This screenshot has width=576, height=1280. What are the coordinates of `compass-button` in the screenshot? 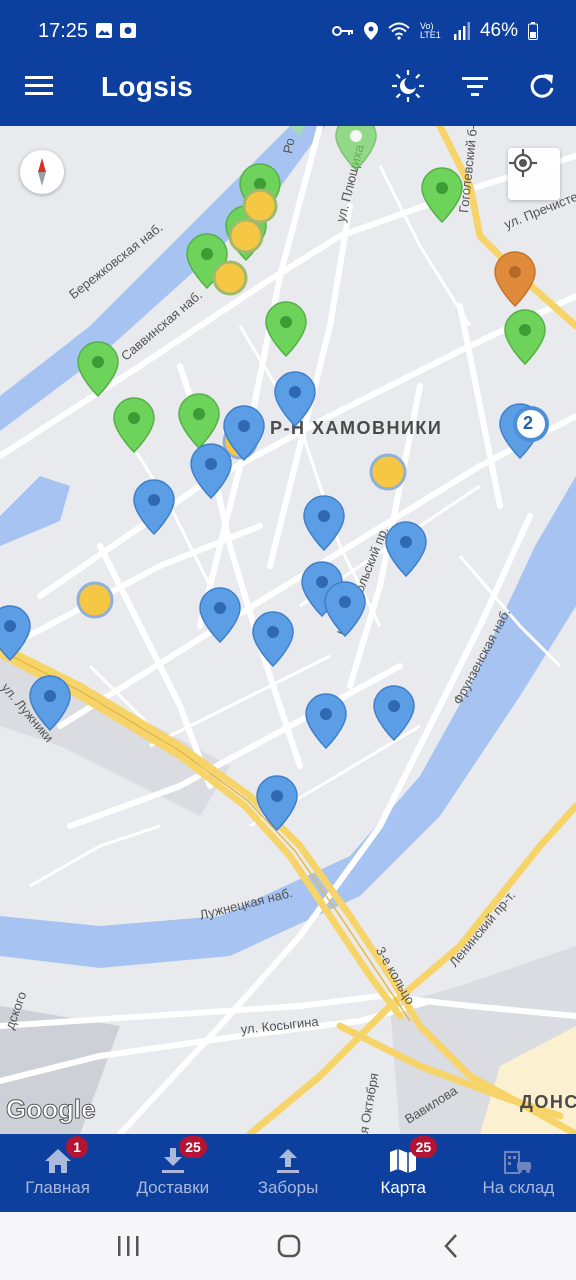 It's located at (42, 172).